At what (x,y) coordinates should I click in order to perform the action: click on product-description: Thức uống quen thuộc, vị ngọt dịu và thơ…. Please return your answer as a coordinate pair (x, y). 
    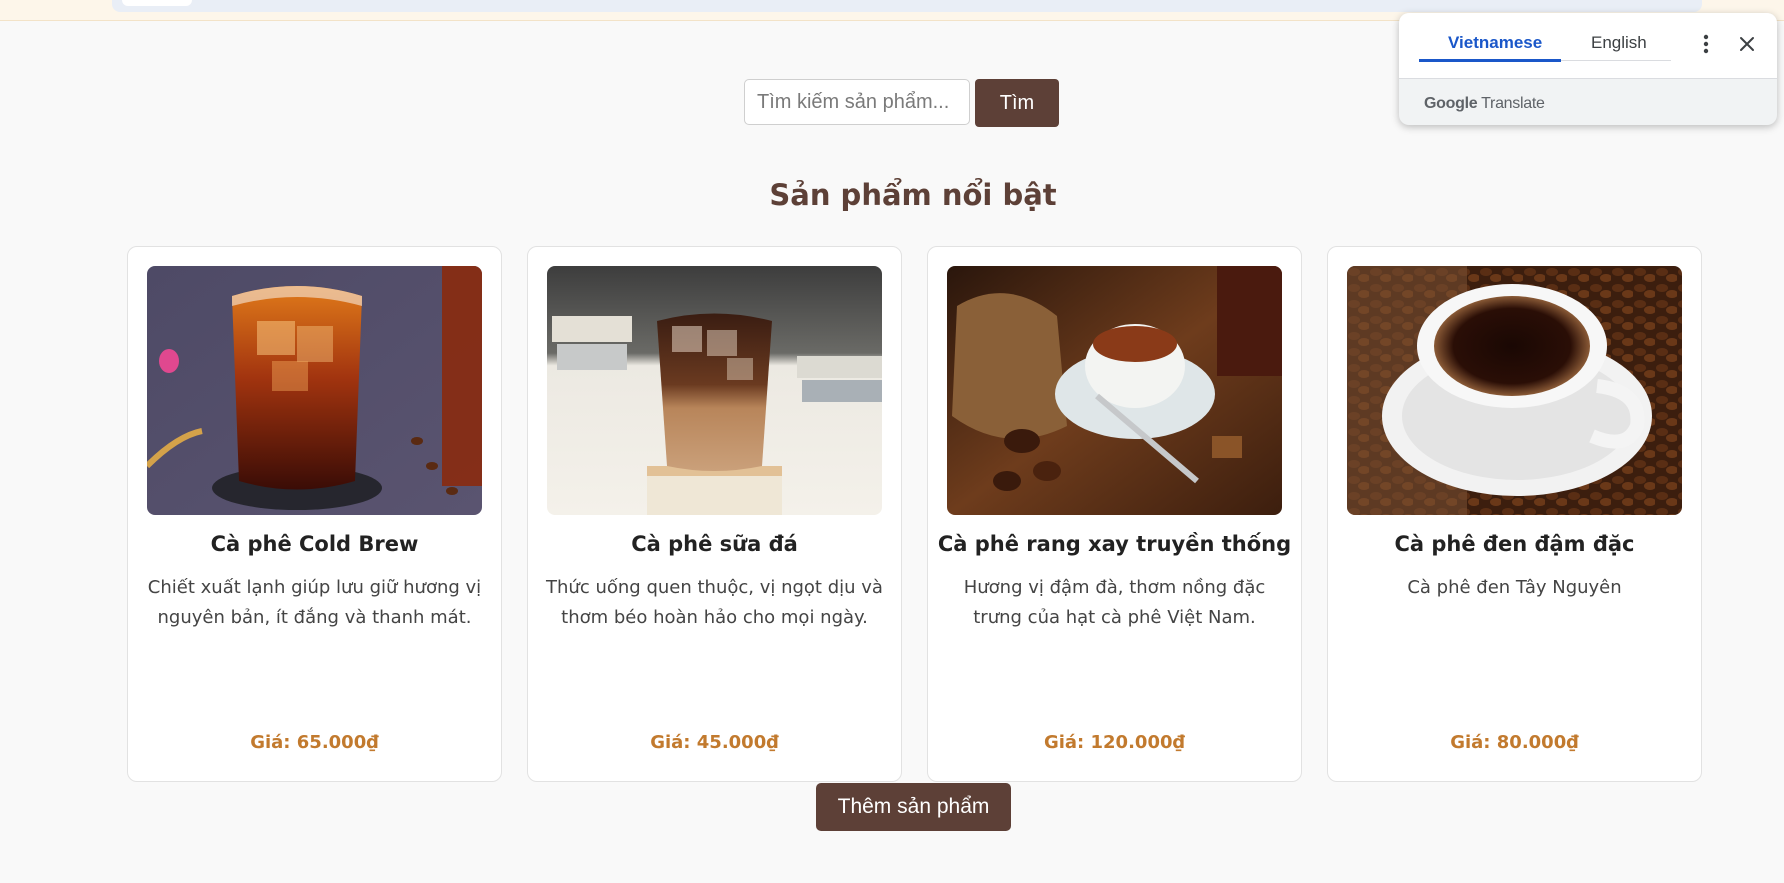
    Looking at the image, I should click on (714, 602).